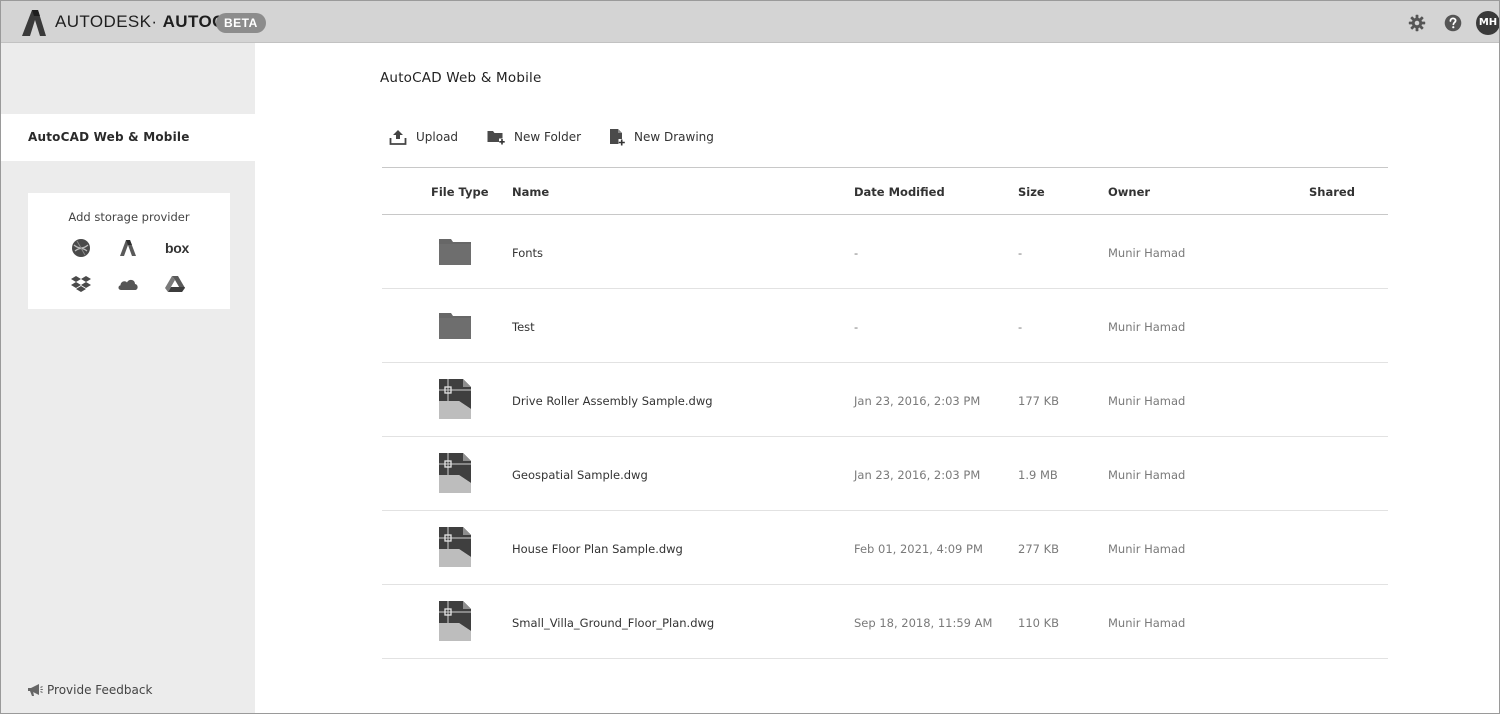 The image size is (1500, 714). I want to click on box-label: box, so click(177, 248).